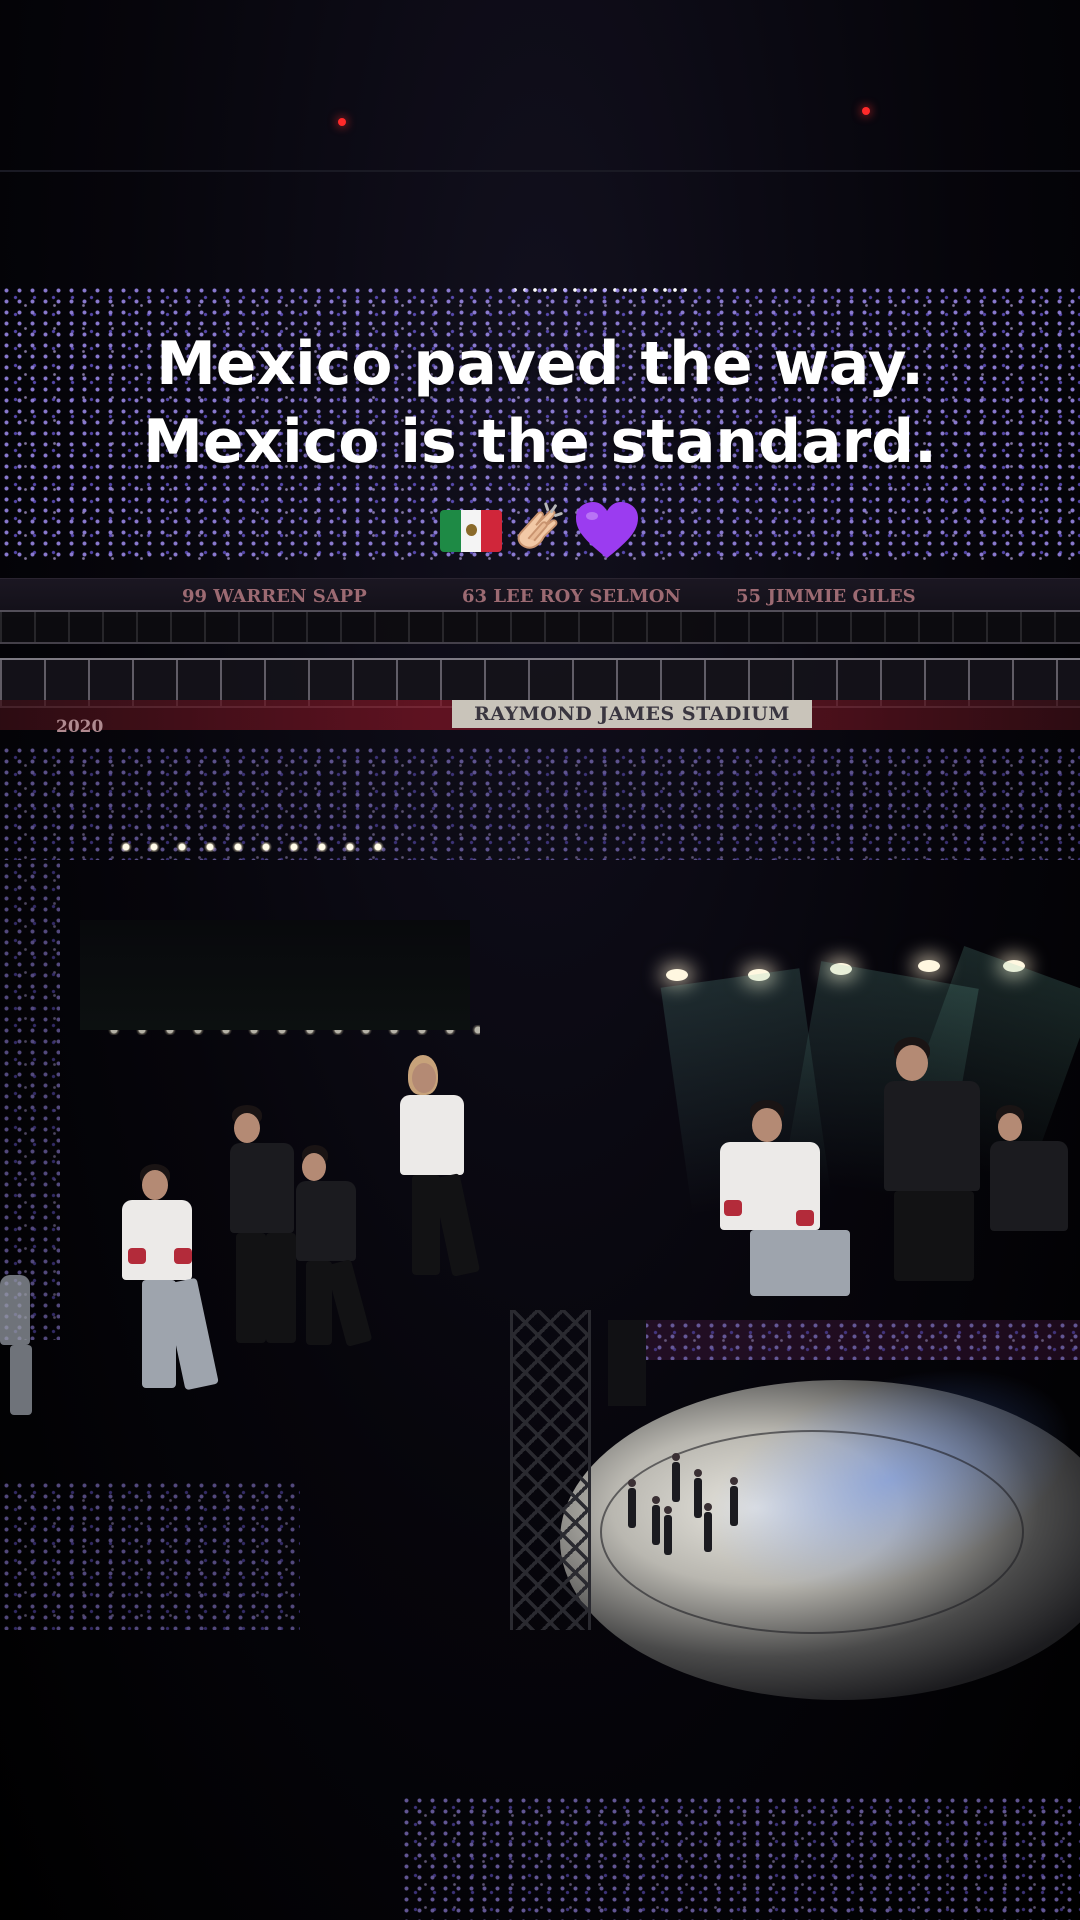  I want to click on crowd-lights-lower-left, so click(150, 1555).